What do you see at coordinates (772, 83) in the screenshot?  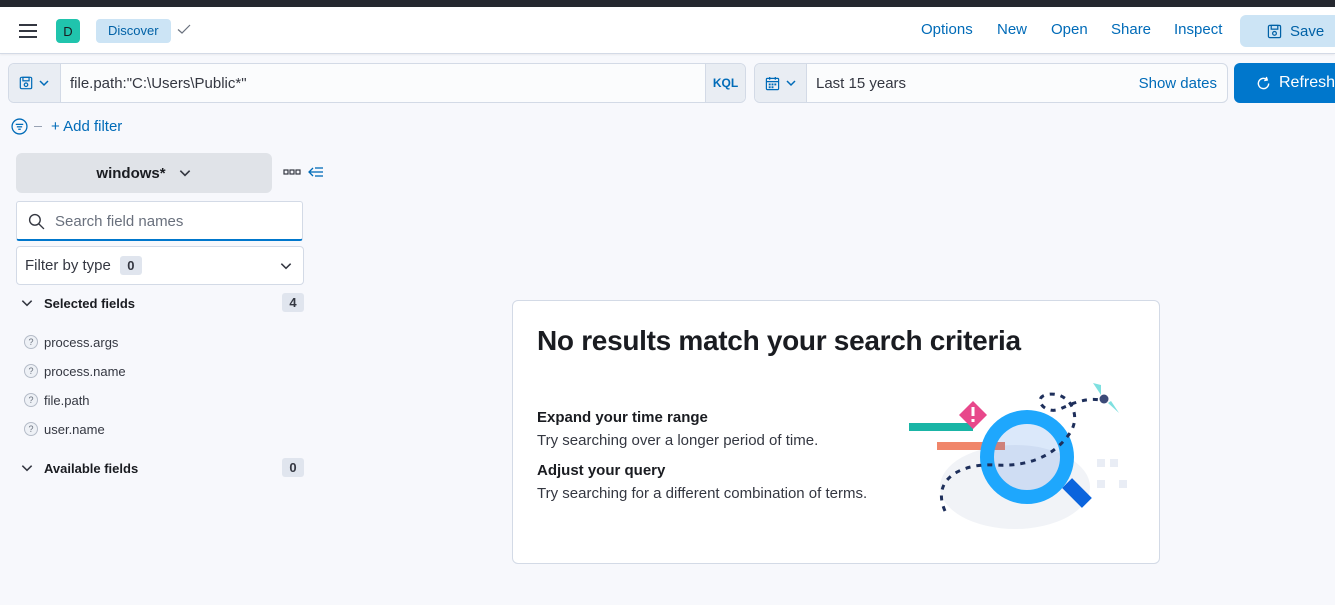 I see `calendar-icon` at bounding box center [772, 83].